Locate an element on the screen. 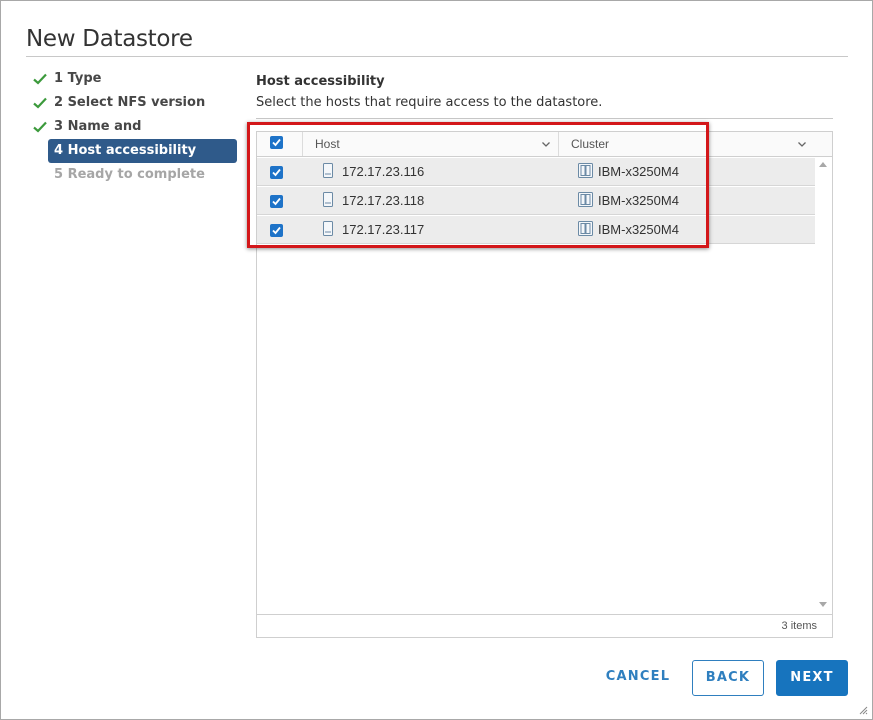  column-header-host: Host is located at coordinates (431, 144).